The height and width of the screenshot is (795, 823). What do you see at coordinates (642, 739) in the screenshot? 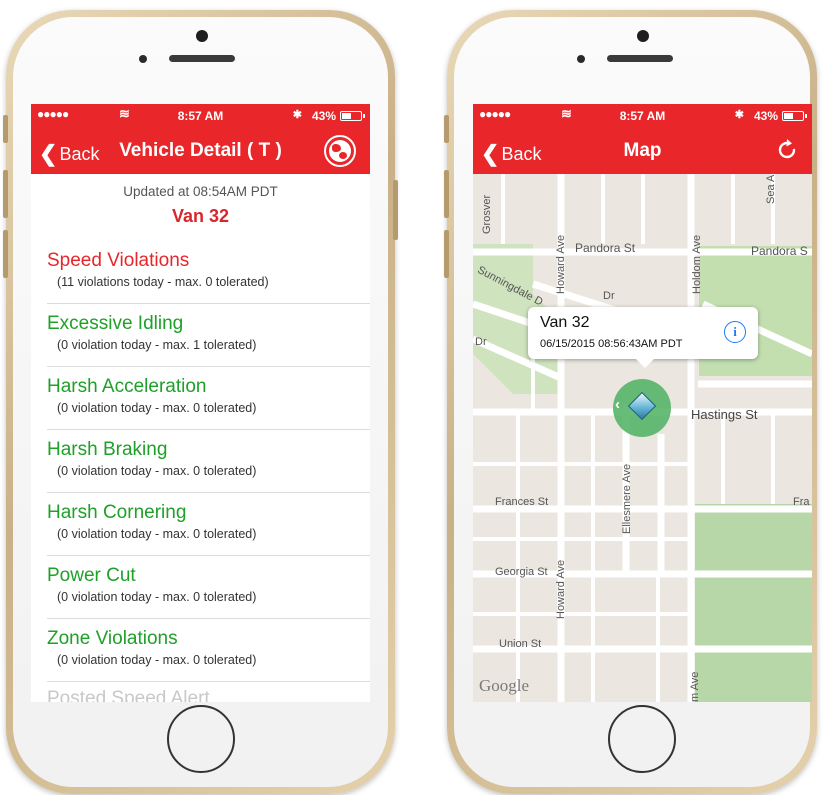
I see `right-home-button` at bounding box center [642, 739].